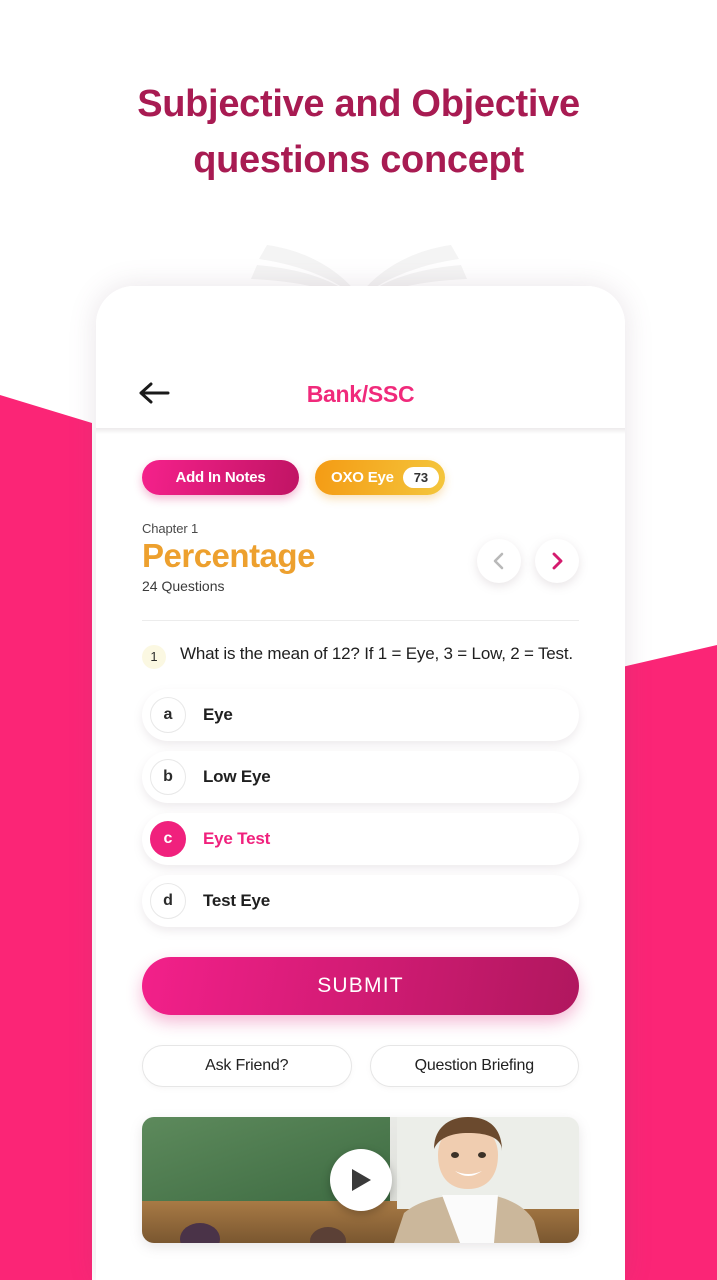 The image size is (717, 1280). Describe the element at coordinates (237, 776) in the screenshot. I see `option-label: Low Eye` at that location.